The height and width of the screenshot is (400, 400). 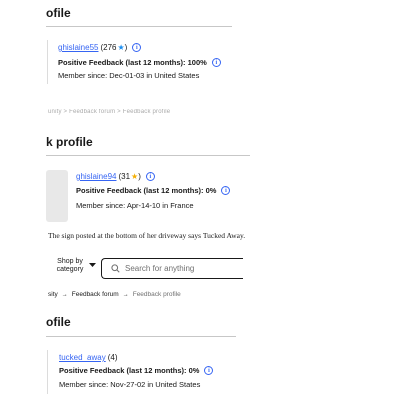 I want to click on member-since: Member since: Nov-27-02 in United States, so click(x=130, y=384).